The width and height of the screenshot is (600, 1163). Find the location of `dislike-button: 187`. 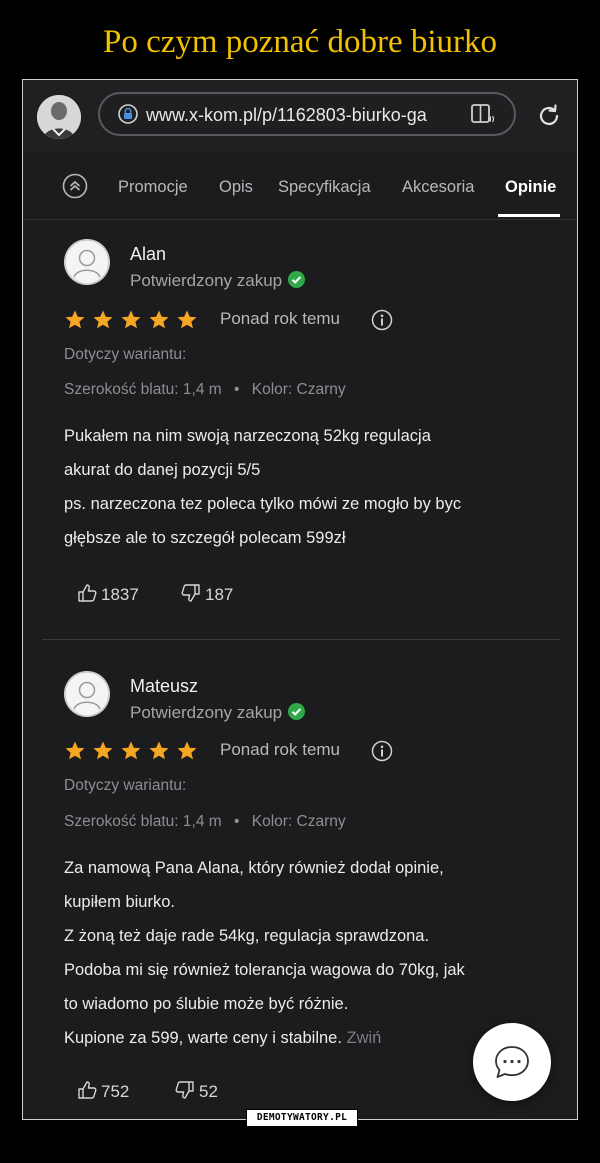

dislike-button: 187 is located at coordinates (206, 594).